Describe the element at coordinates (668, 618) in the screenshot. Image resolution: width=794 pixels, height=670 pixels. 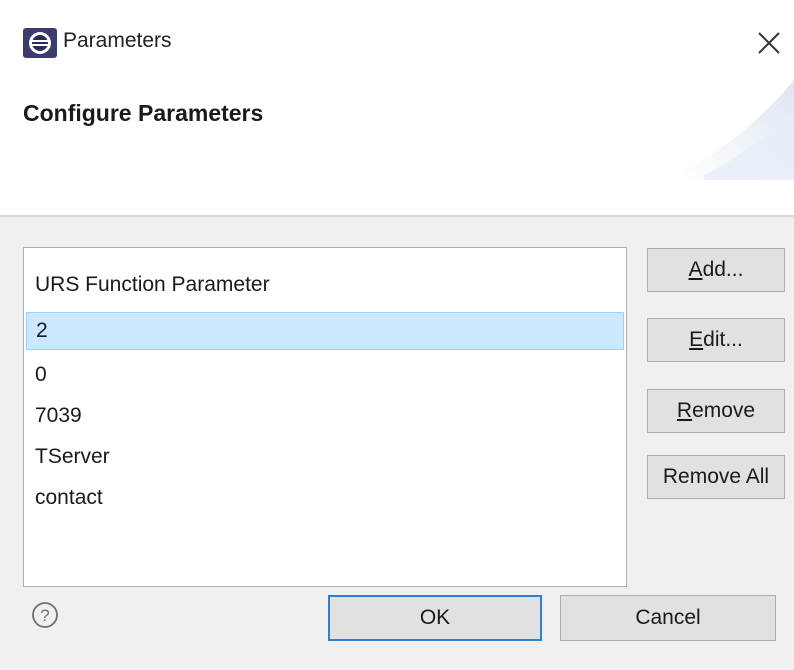
I see `cancel-button: Cancel` at that location.